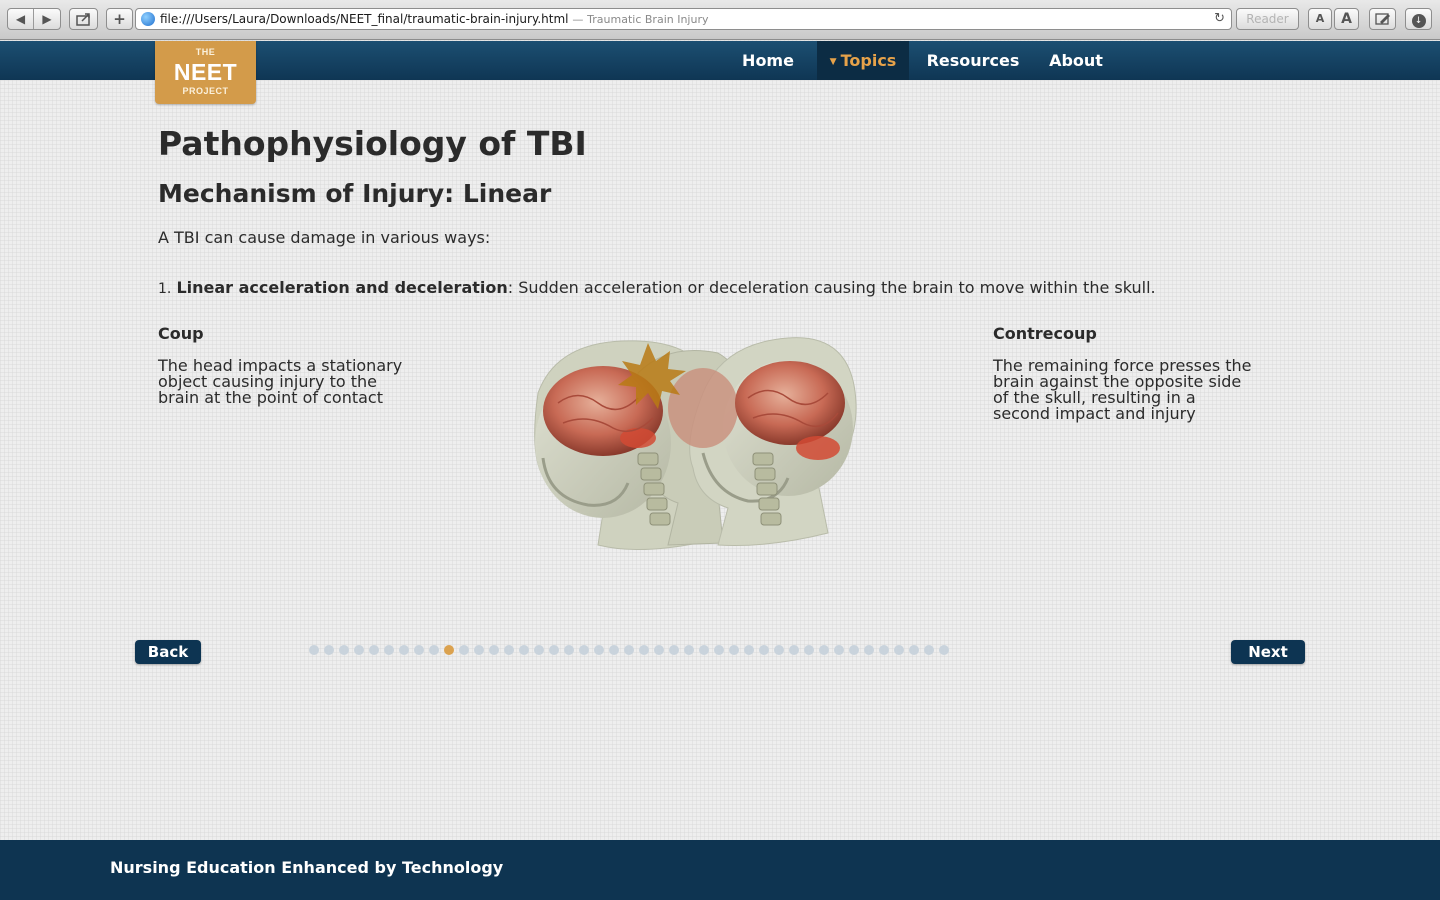 Image resolution: width=1440 pixels, height=900 pixels. I want to click on nav-topics-label: Topics, so click(868, 60).